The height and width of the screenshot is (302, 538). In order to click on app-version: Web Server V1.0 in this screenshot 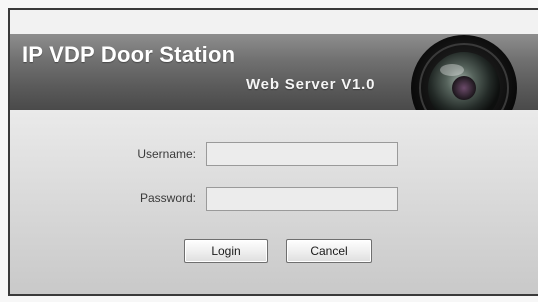, I will do `click(311, 84)`.